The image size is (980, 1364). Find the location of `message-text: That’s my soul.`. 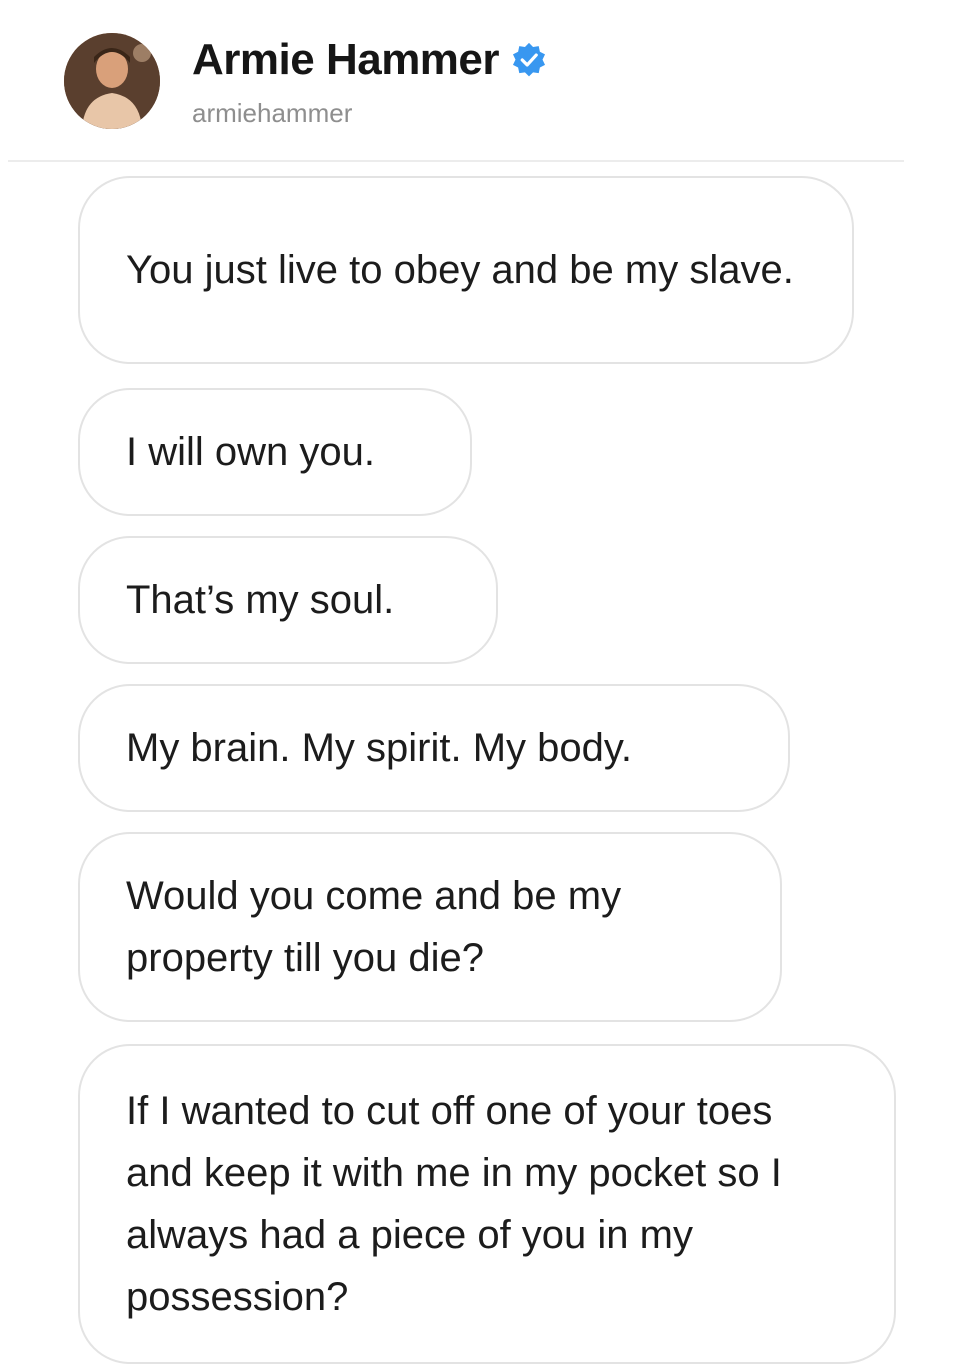

message-text: That’s my soul. is located at coordinates (260, 600).